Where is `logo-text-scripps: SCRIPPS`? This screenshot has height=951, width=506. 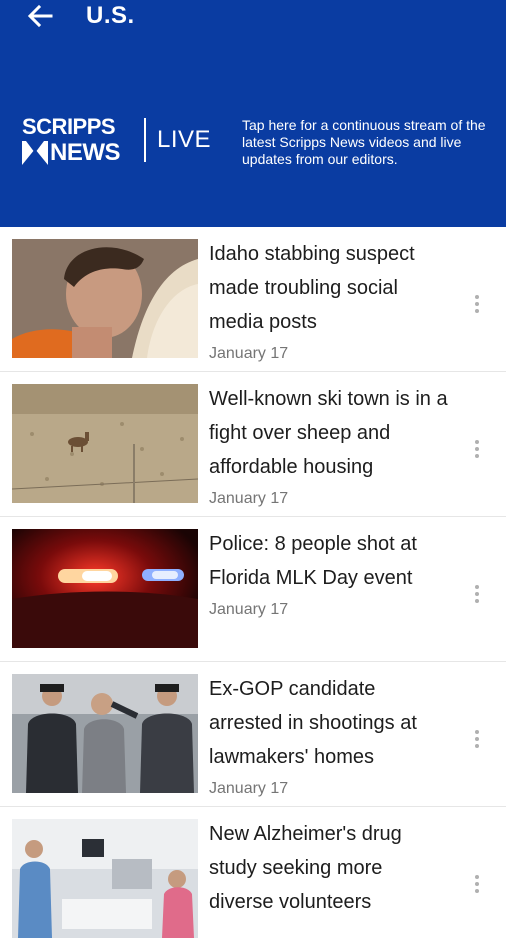
logo-text-scripps: SCRIPPS is located at coordinates (69, 126).